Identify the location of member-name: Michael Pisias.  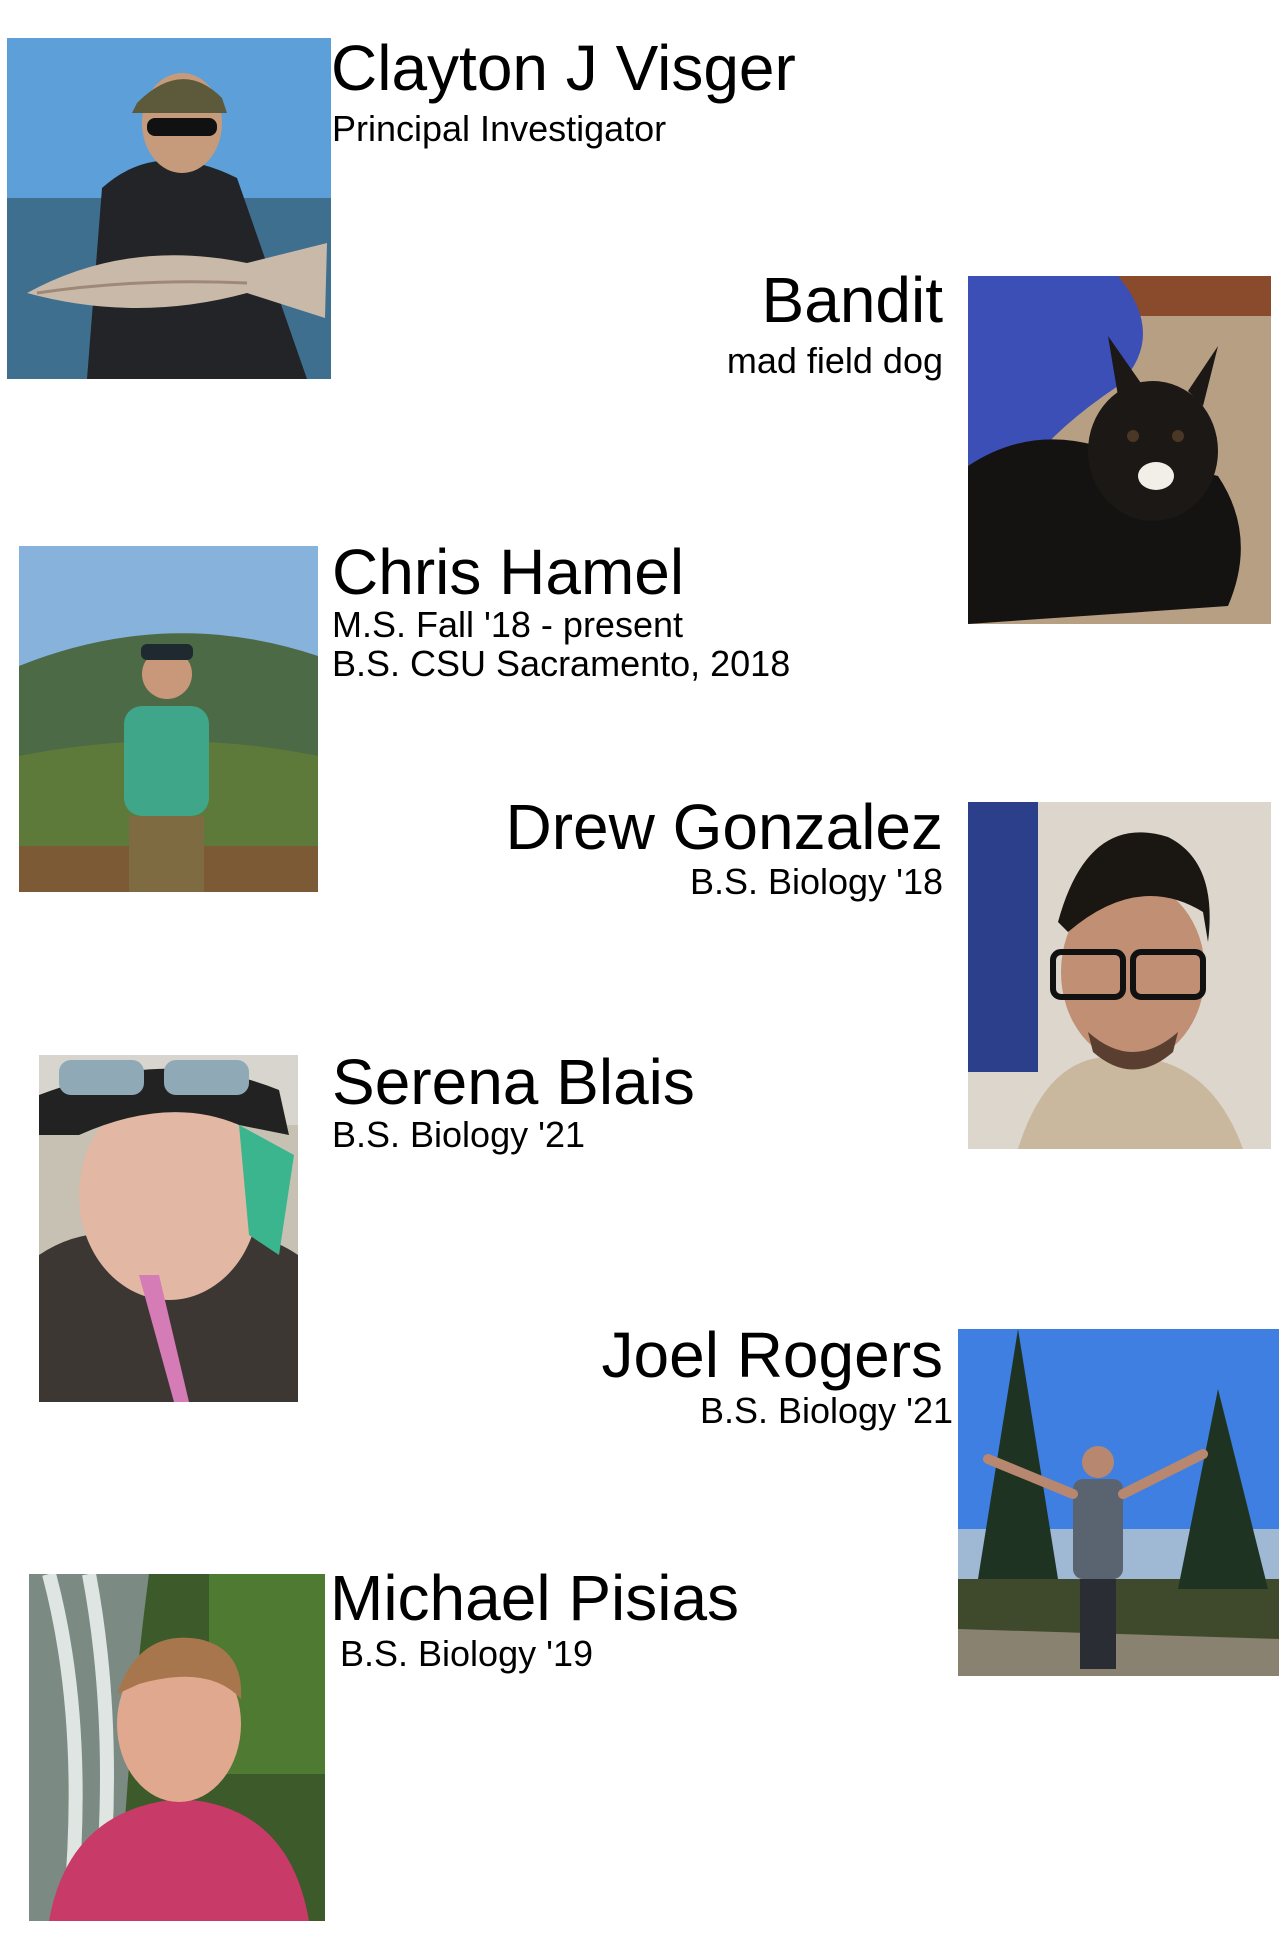
(535, 1598).